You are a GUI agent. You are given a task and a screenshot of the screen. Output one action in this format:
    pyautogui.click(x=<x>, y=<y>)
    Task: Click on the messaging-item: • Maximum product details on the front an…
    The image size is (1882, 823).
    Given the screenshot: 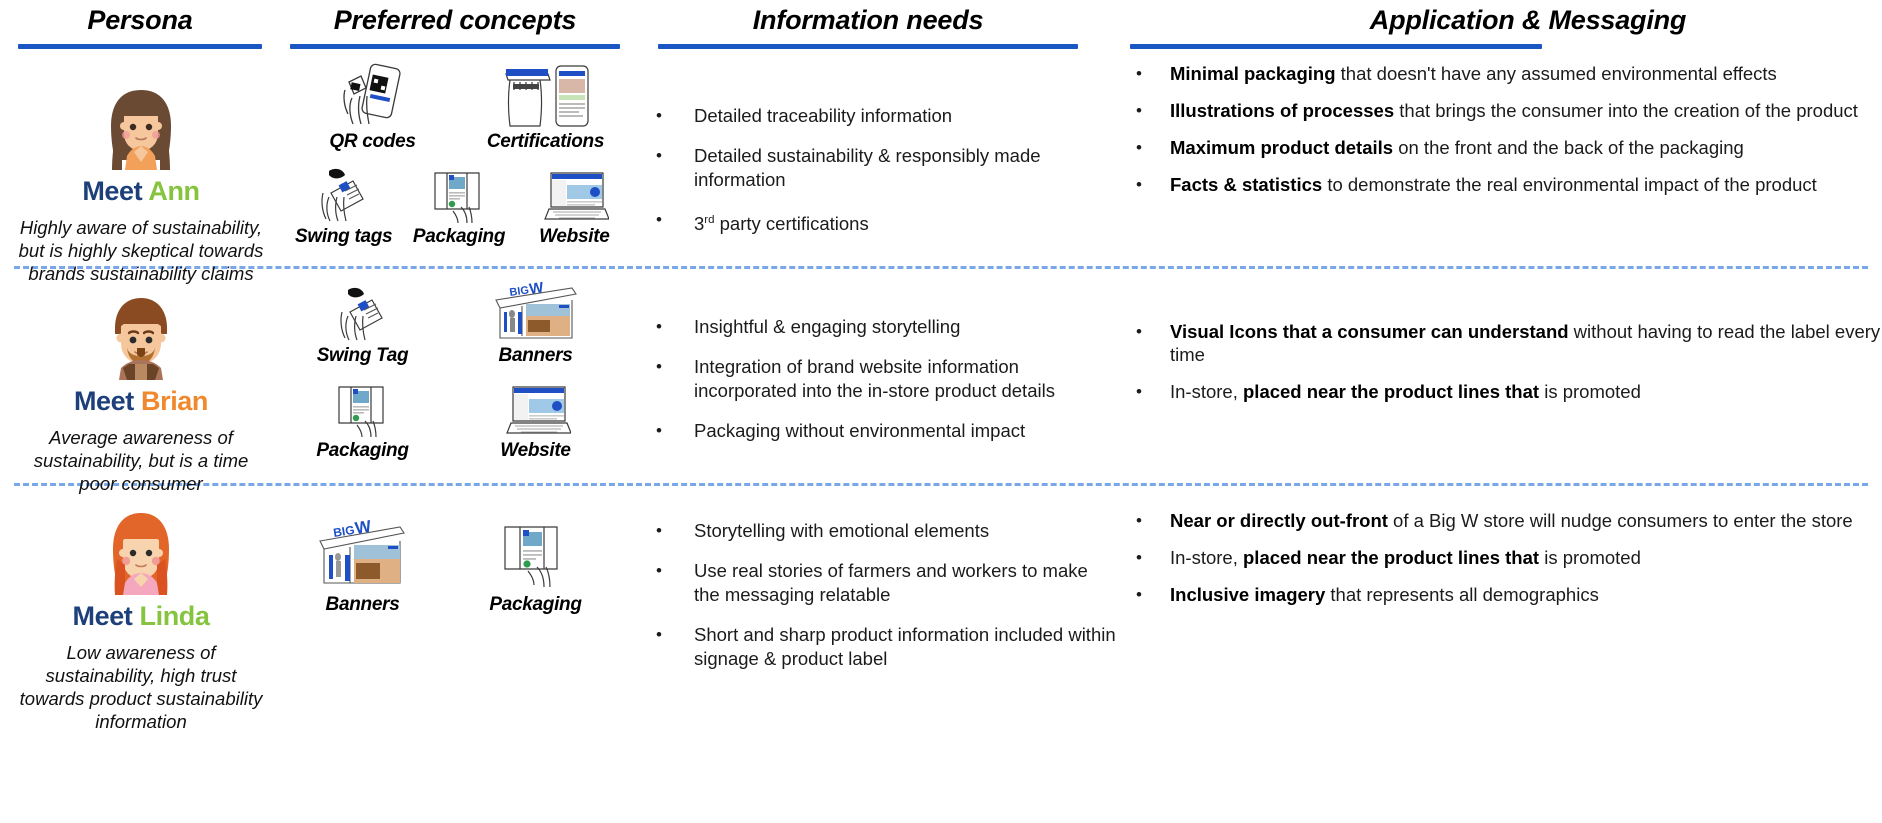 What is the action you would take?
    pyautogui.click(x=1504, y=147)
    